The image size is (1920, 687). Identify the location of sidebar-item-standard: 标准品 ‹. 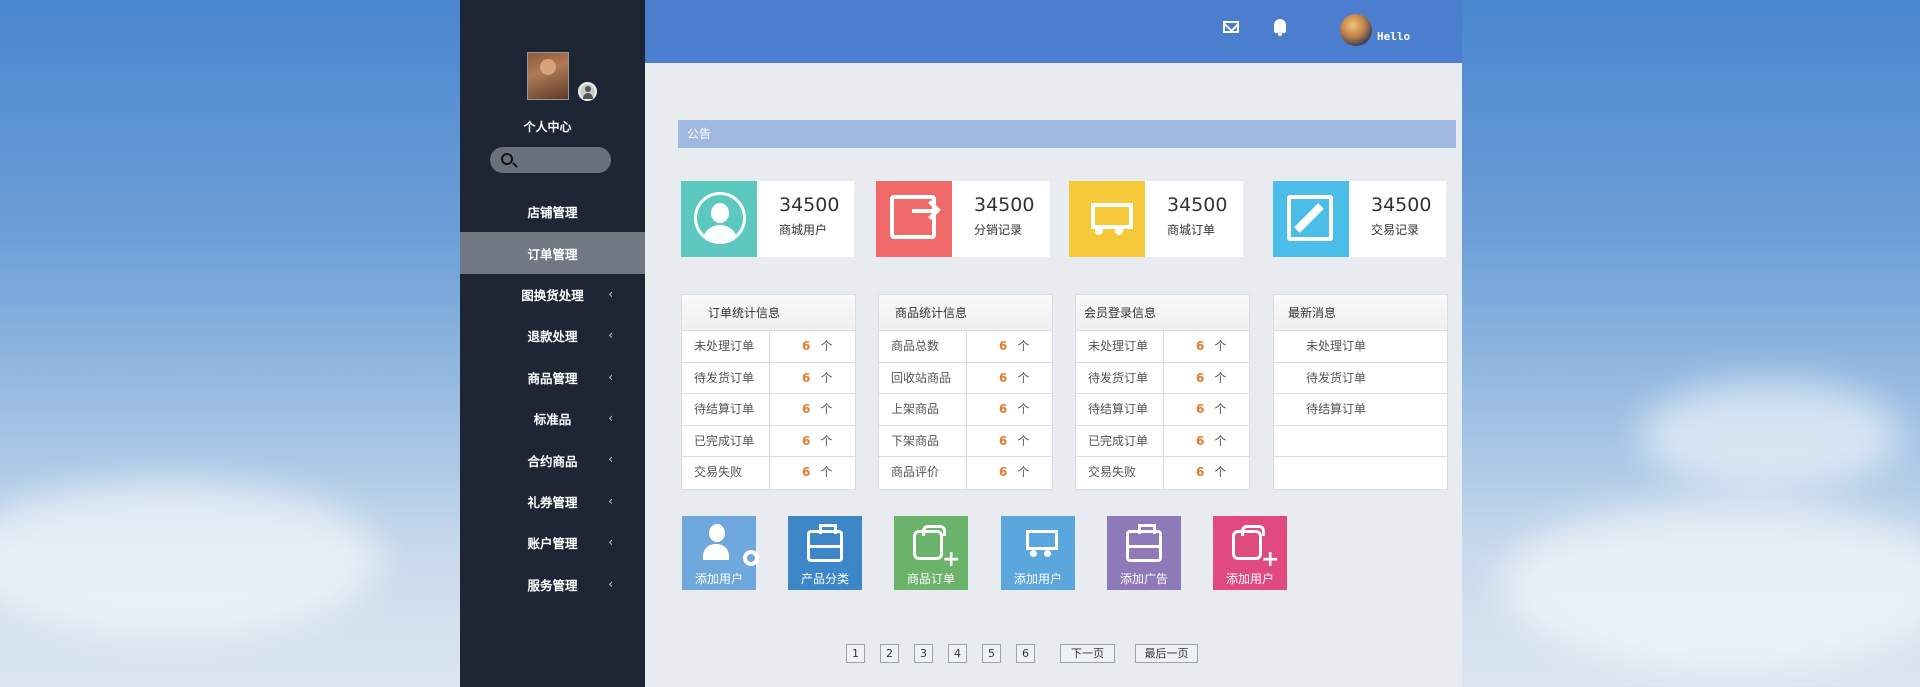
(552, 418).